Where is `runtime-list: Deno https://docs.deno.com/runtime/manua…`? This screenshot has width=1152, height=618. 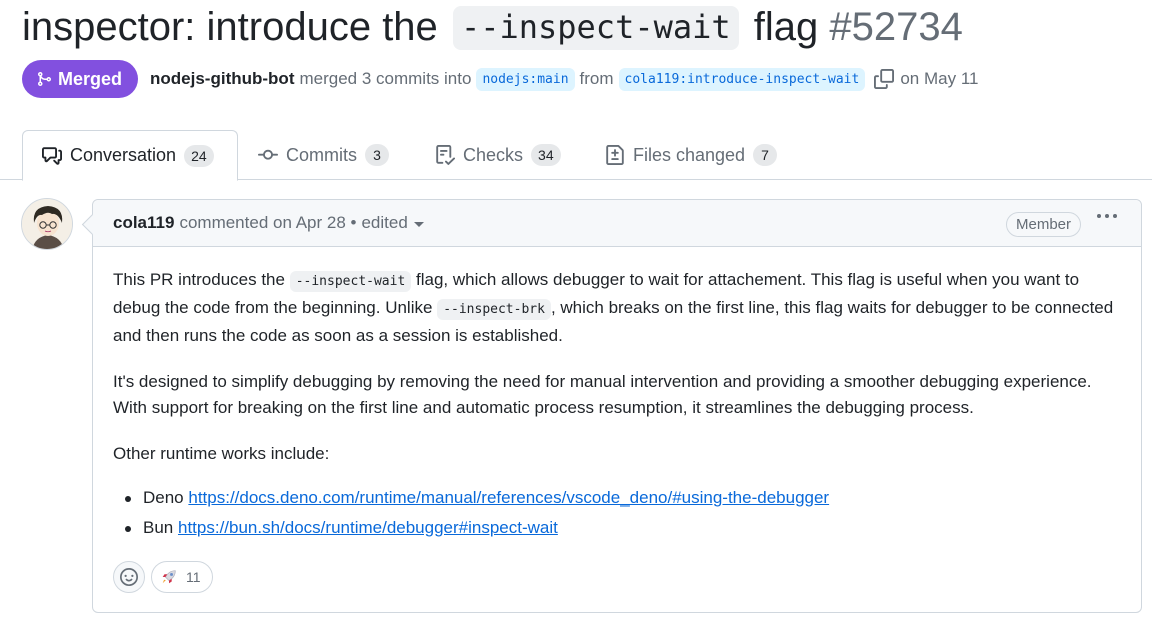
runtime-list: Deno https://docs.deno.com/runtime/manua… is located at coordinates (617, 513).